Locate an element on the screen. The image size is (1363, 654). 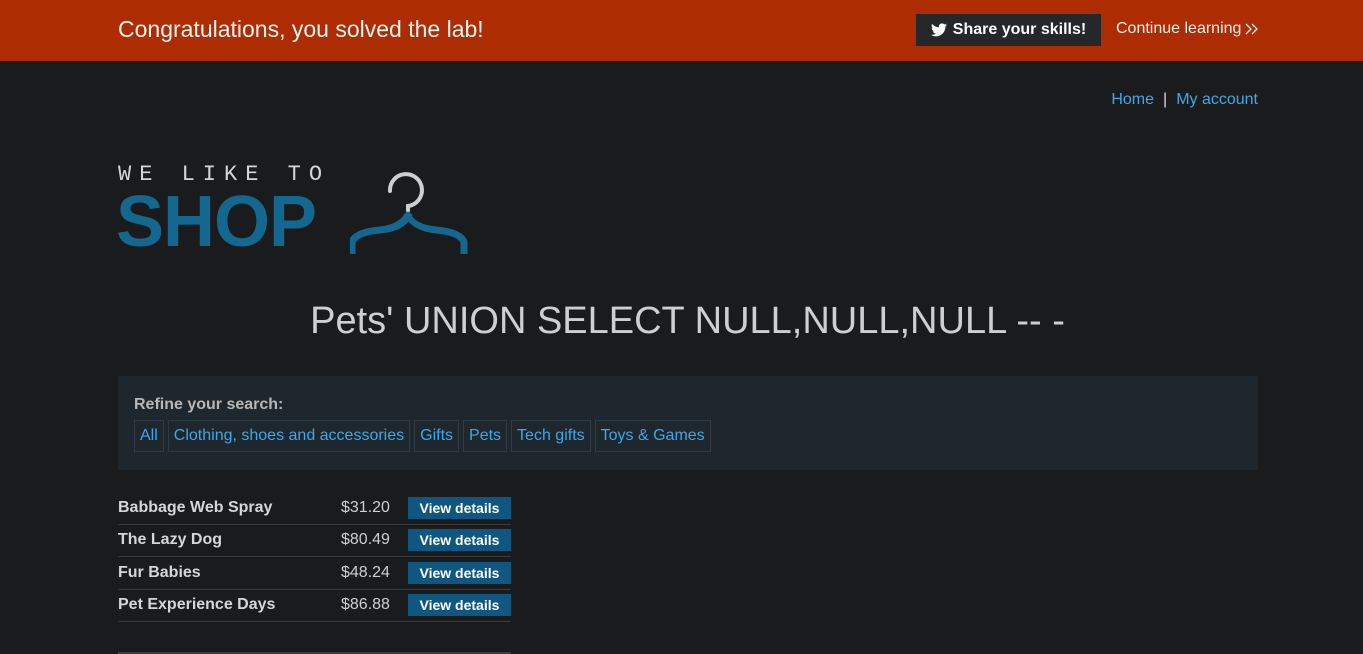
product-row: Babbage Web Spray $31.20 View details is located at coordinates (314, 508).